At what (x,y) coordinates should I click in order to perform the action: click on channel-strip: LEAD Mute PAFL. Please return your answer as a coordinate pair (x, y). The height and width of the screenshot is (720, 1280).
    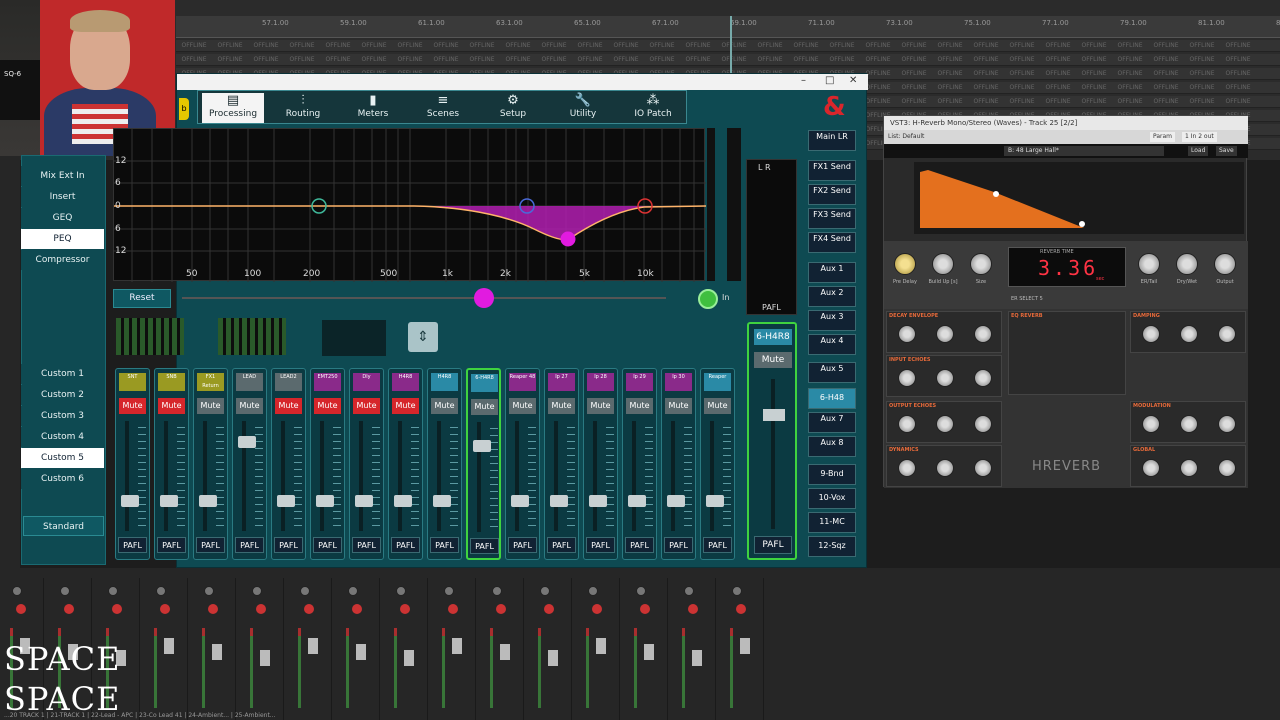
    Looking at the image, I should click on (249, 464).